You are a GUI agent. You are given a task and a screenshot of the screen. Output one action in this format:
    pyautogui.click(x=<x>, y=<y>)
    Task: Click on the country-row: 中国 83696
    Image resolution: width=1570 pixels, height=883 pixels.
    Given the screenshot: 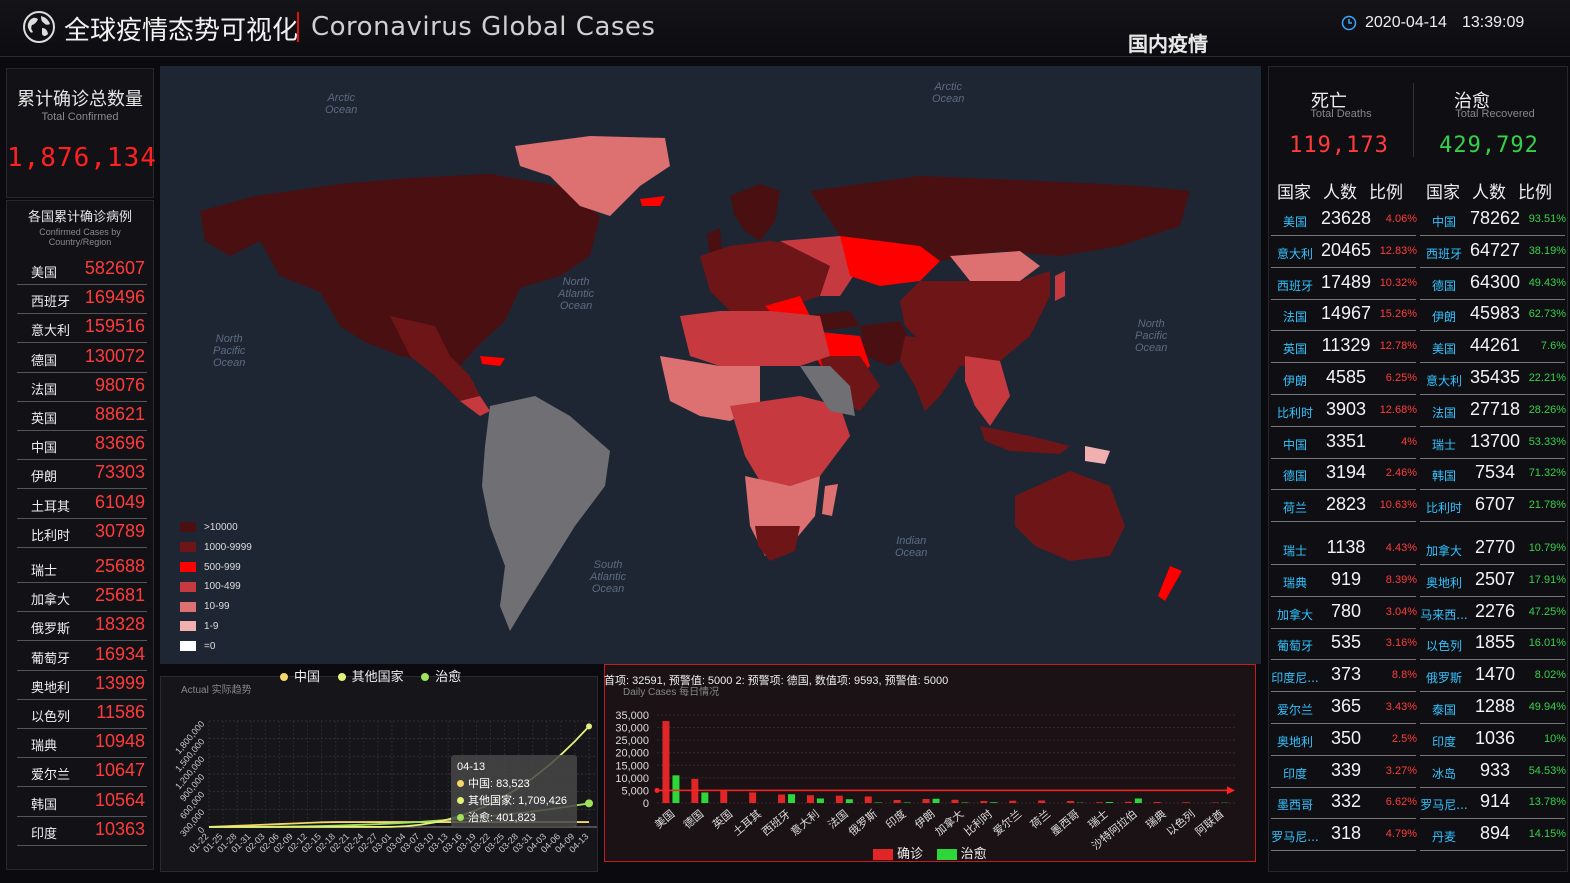 What is the action you would take?
    pyautogui.click(x=82, y=446)
    